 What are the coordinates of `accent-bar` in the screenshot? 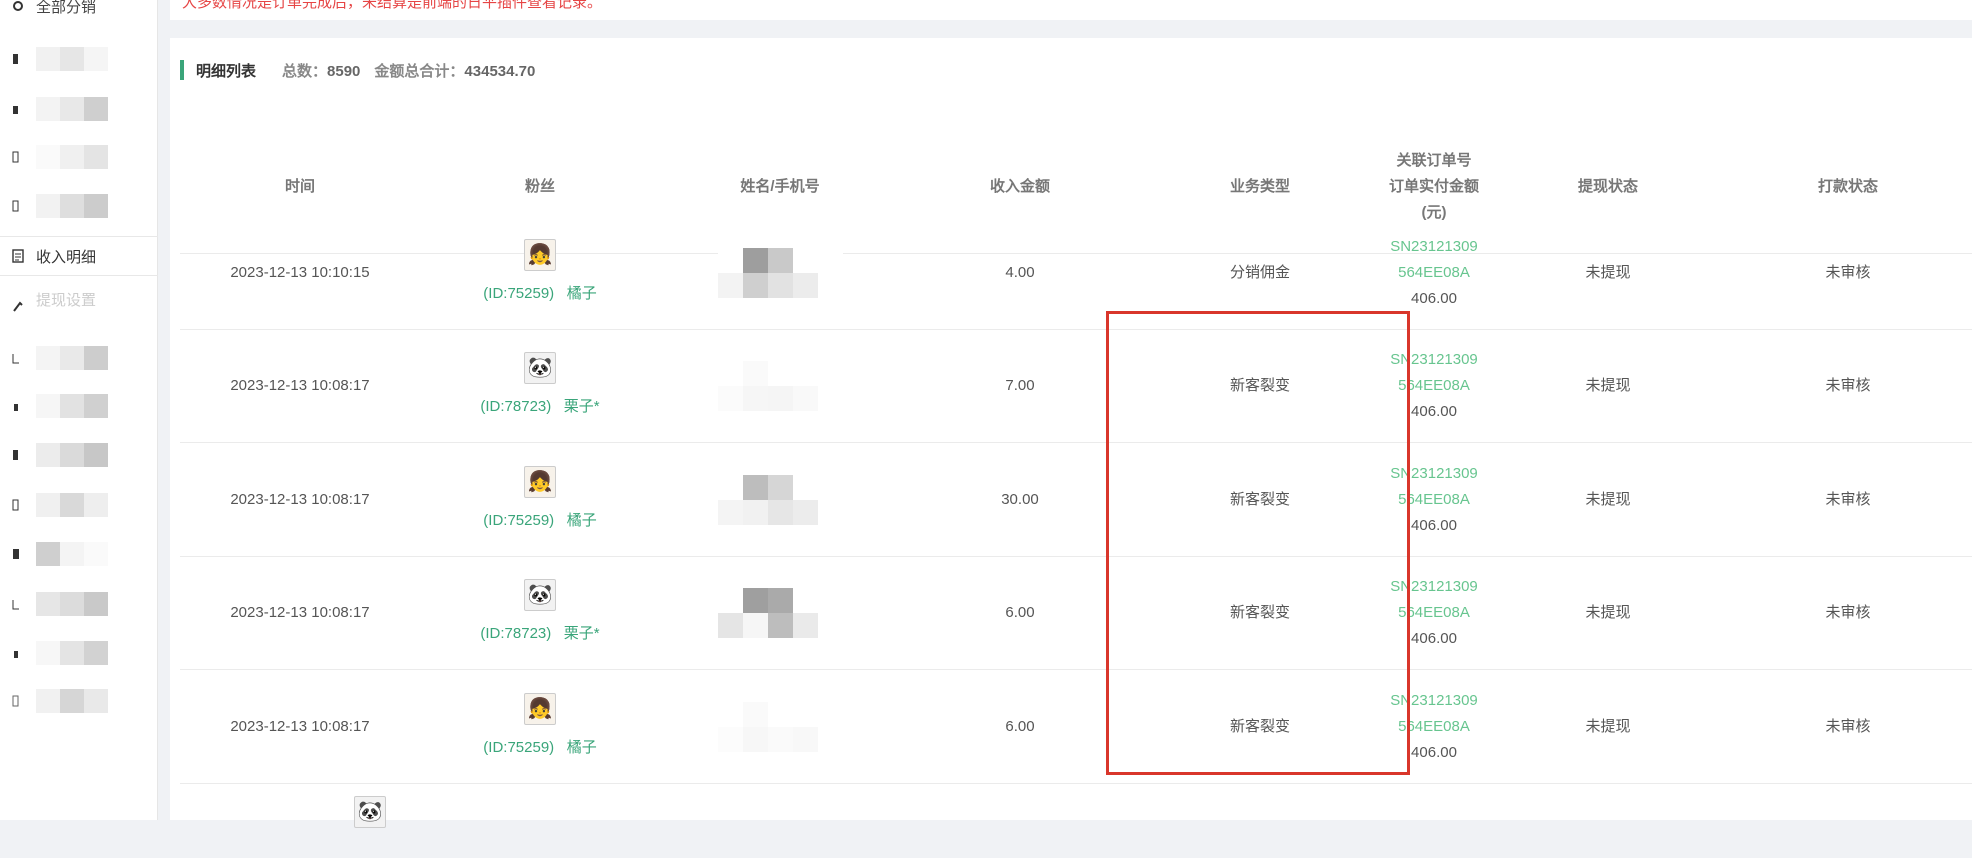 It's located at (182, 70).